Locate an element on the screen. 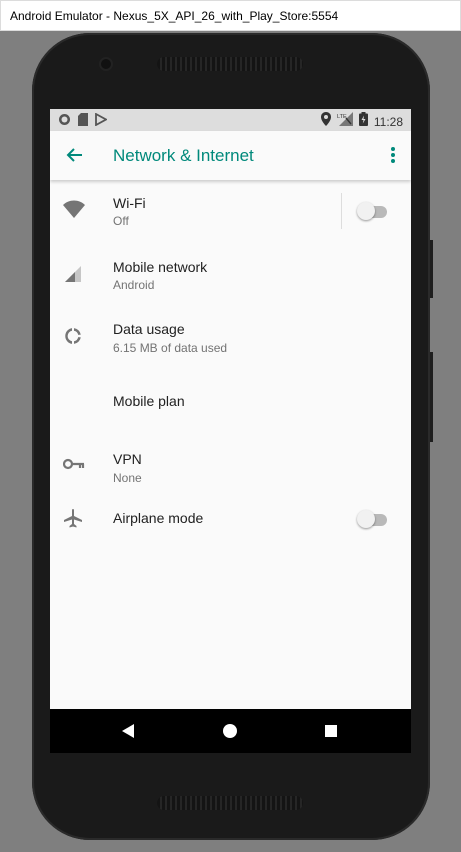  app-bar: Network & Internet is located at coordinates (230, 155).